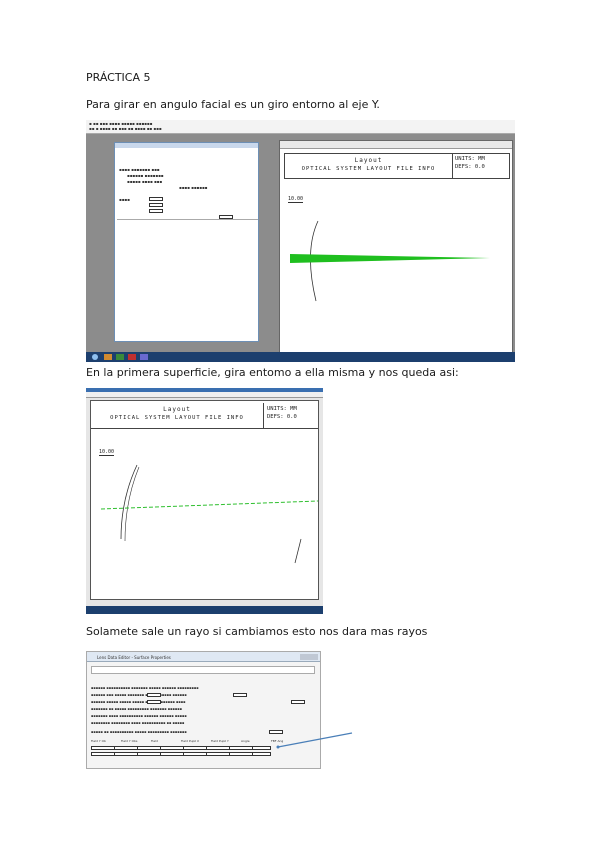 This screenshot has height=848, width=599. What do you see at coordinates (309, 657) in the screenshot?
I see `window-controls` at bounding box center [309, 657].